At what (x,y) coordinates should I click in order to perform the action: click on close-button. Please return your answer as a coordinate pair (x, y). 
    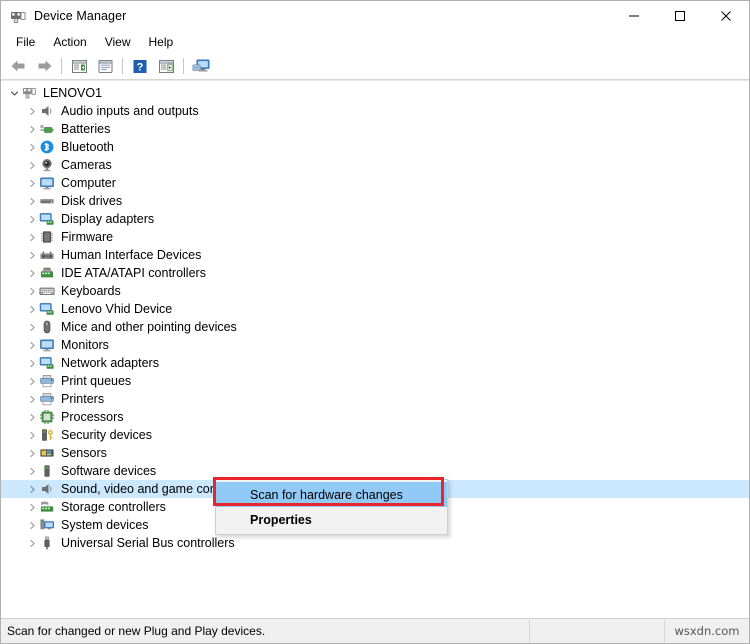
    Looking at the image, I should click on (726, 16).